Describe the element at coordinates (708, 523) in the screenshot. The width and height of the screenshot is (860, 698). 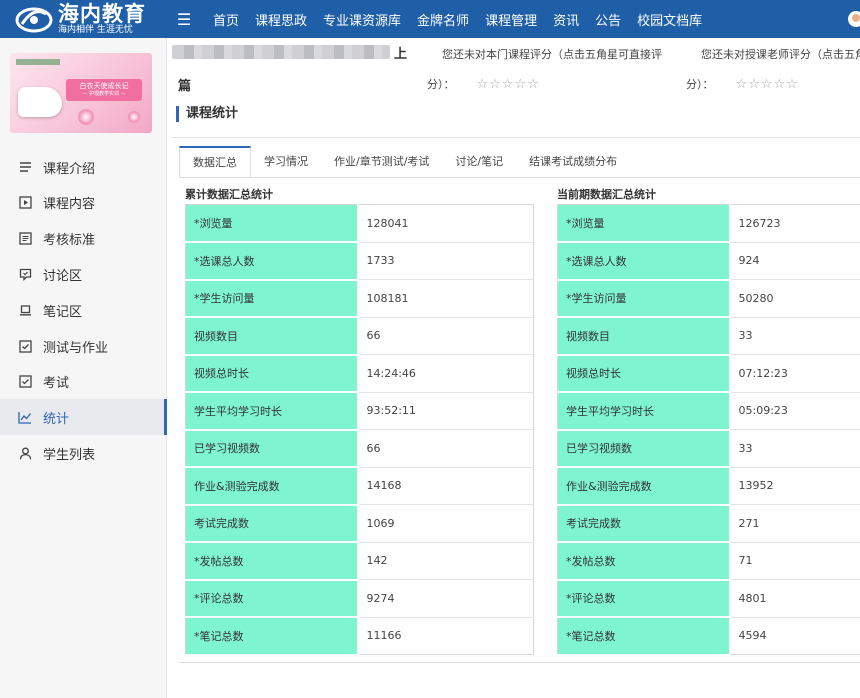
I see `table-row: 考试完成数 271` at that location.